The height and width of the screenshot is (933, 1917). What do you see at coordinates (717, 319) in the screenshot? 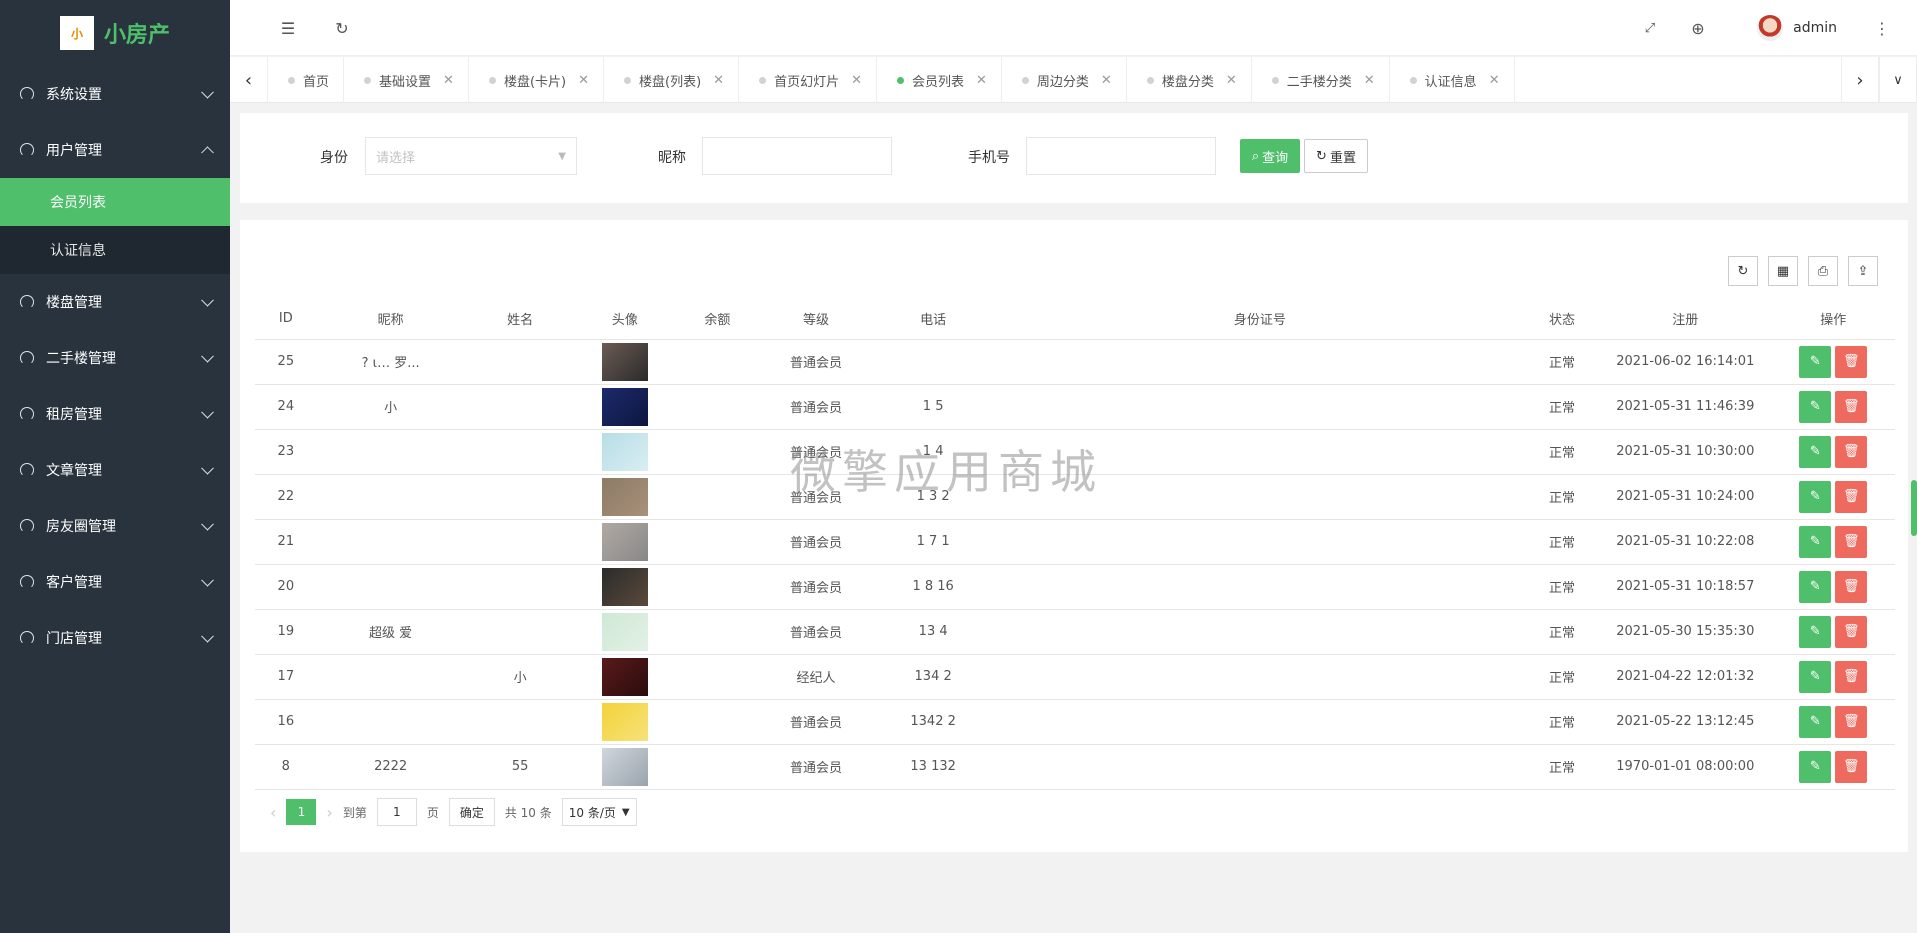
I see `column-header: 余额` at bounding box center [717, 319].